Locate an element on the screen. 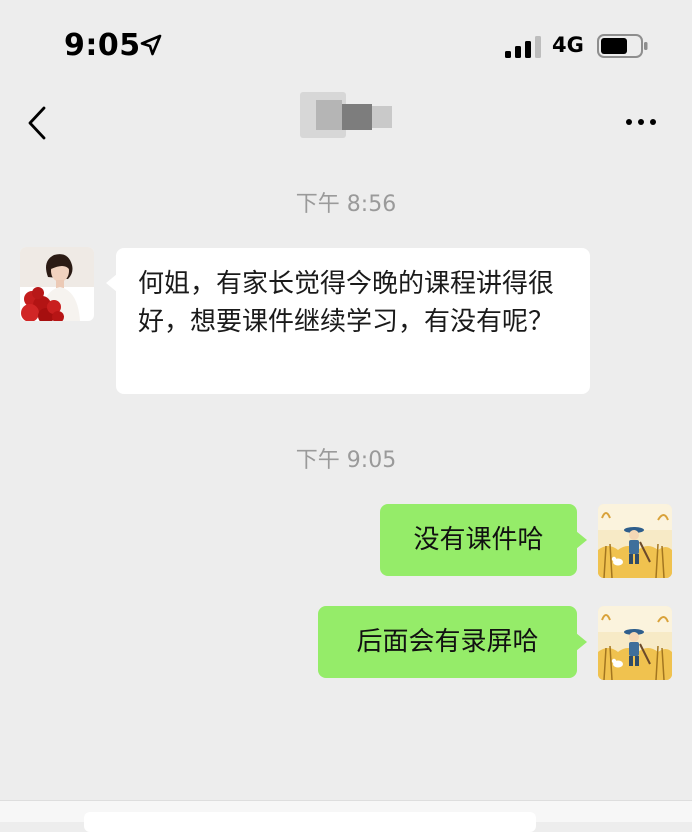 The image size is (692, 832). battery-icon is located at coordinates (622, 46).